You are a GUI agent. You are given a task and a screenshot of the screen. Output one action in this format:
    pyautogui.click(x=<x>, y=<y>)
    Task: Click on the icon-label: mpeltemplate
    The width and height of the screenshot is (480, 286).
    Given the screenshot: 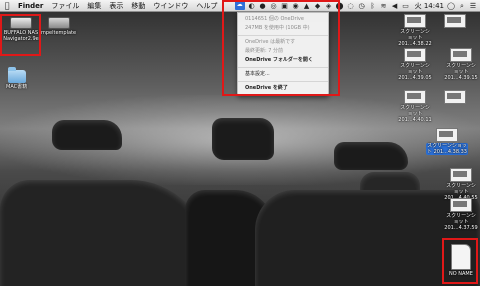 What is the action you would take?
    pyautogui.click(x=59, y=33)
    